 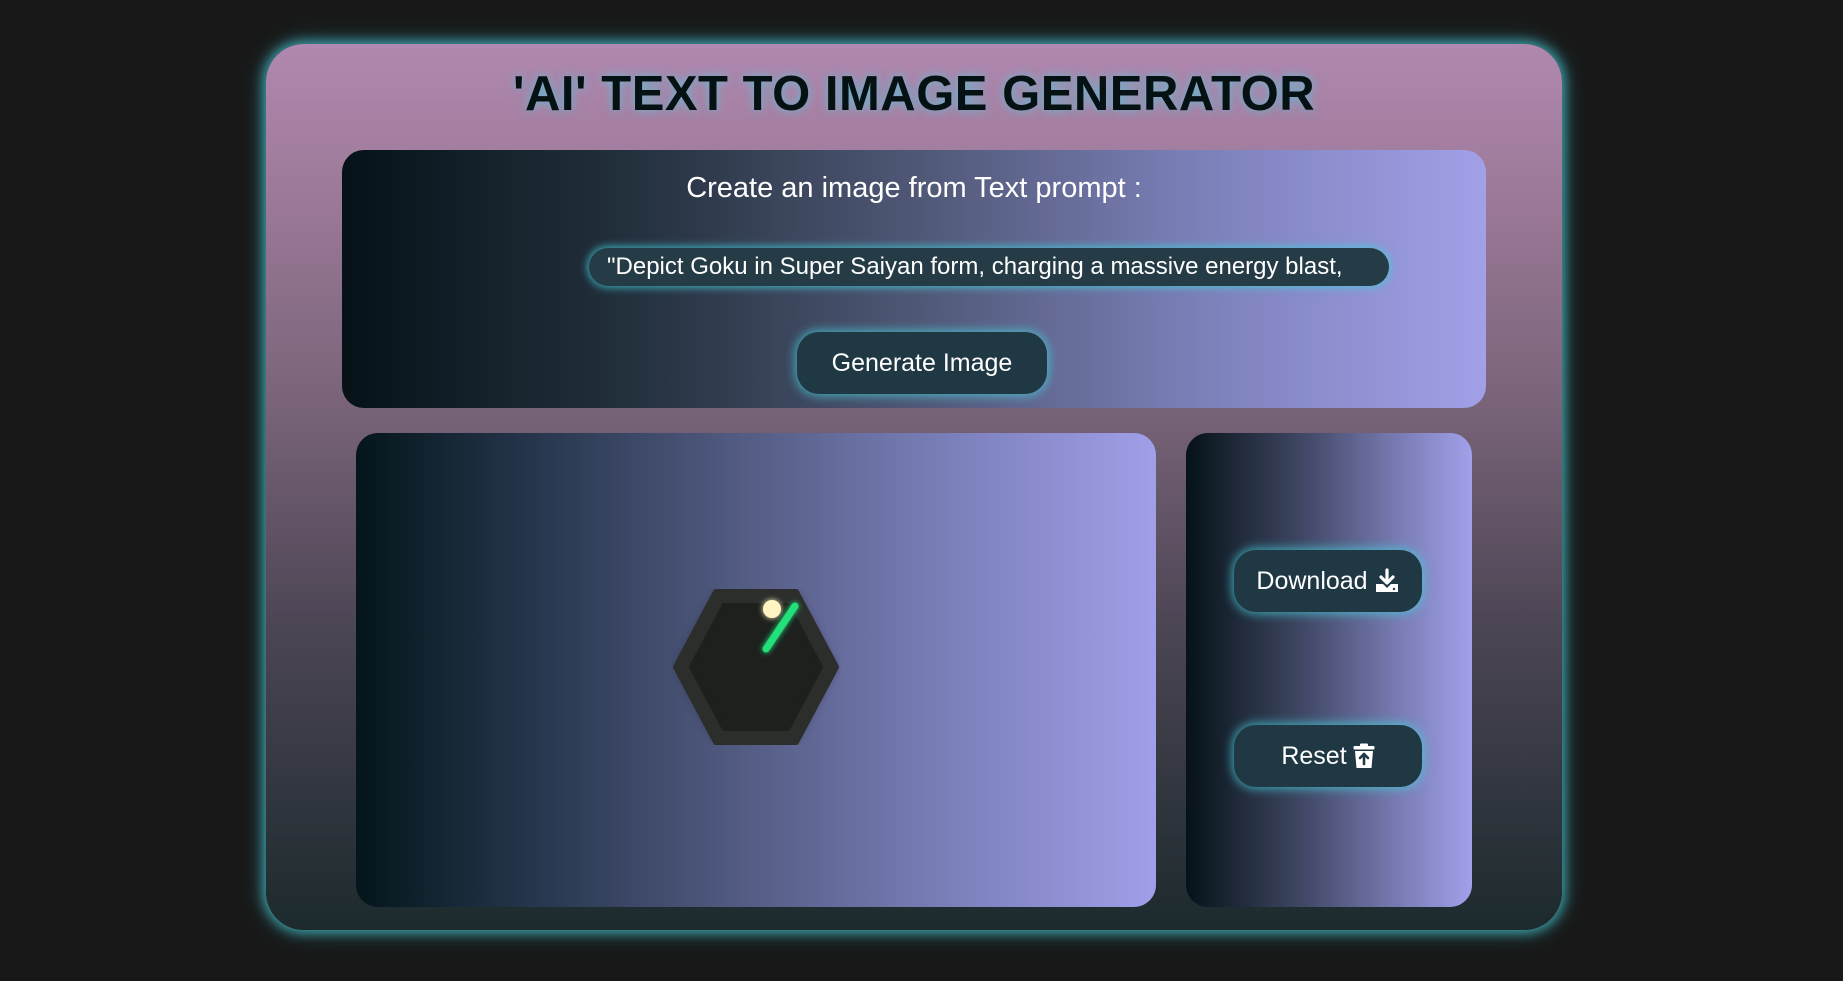 I want to click on prompt-input, so click(x=989, y=267).